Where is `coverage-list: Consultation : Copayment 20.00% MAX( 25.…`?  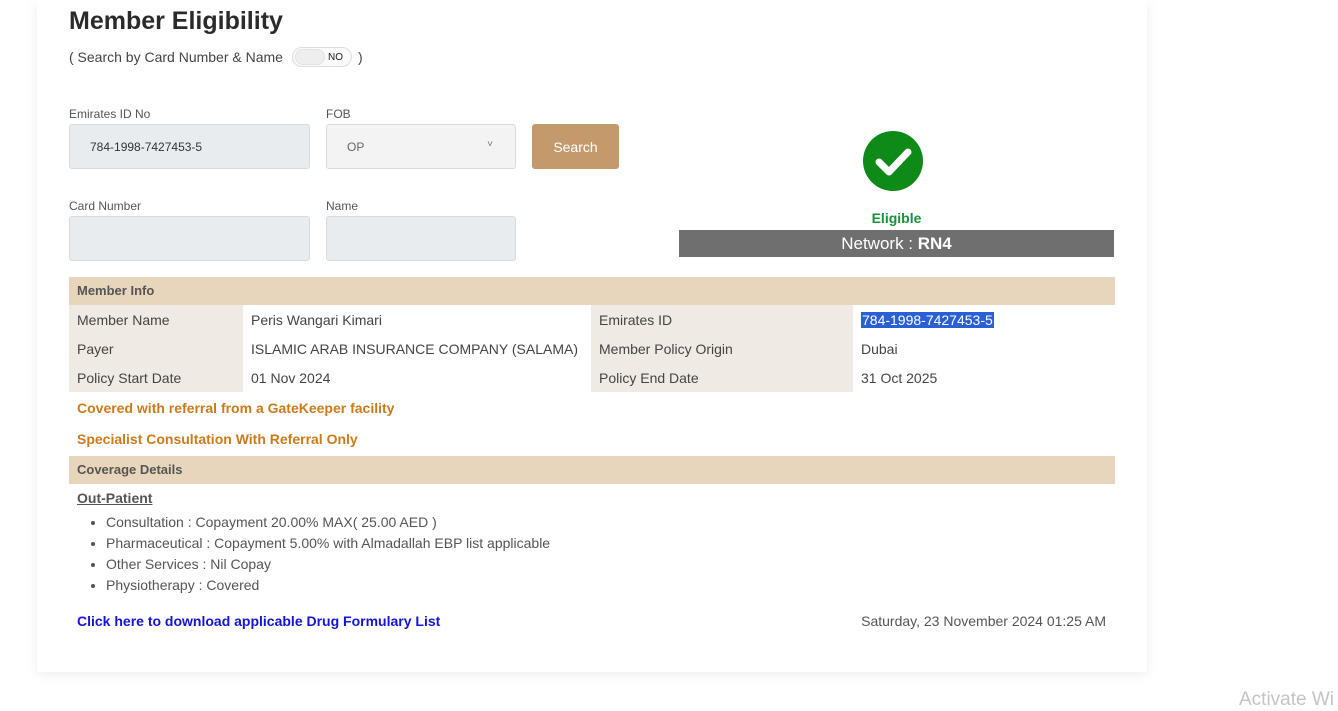 coverage-list: Consultation : Copayment 20.00% MAX( 25.… is located at coordinates (319, 554).